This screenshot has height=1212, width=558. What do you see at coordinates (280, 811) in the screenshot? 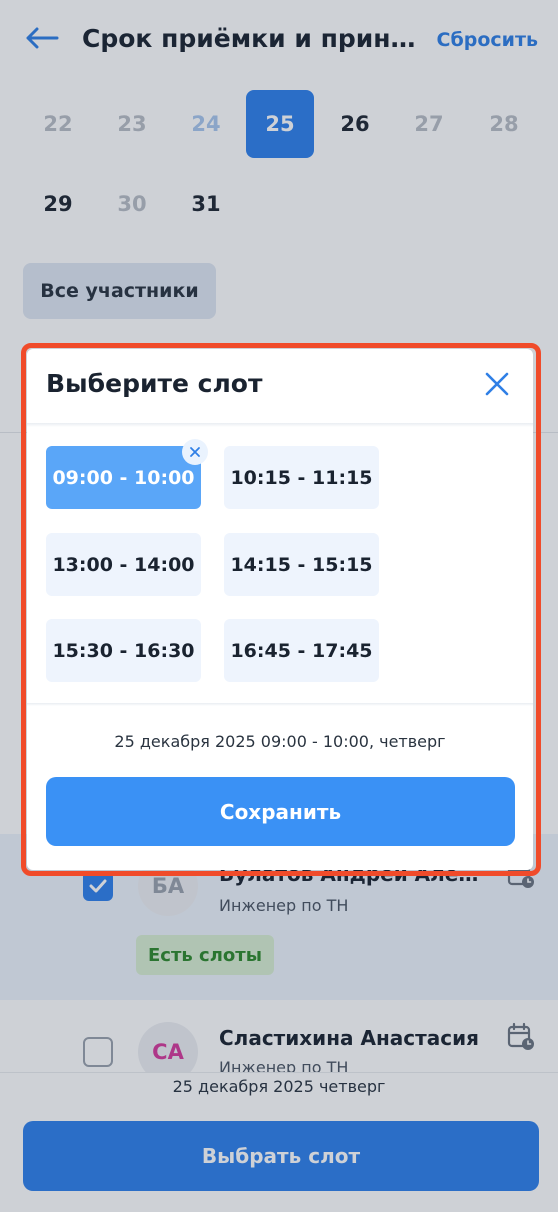
I see `save-button: Сохранить` at bounding box center [280, 811].